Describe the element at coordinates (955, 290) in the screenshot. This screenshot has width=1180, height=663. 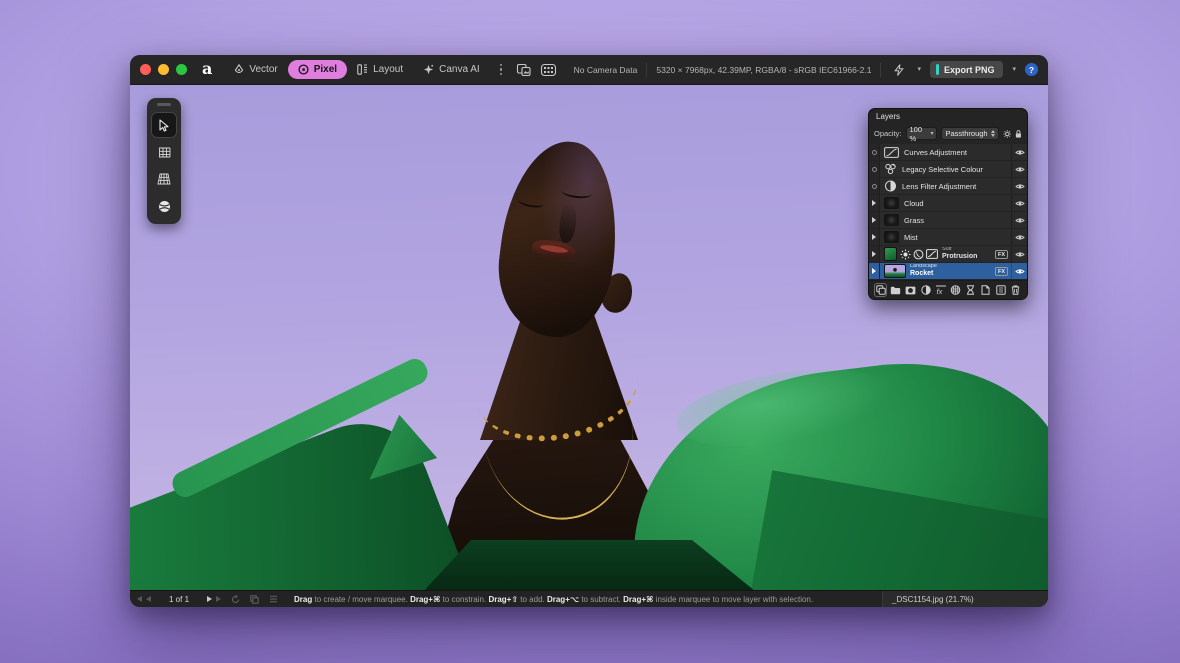
I see `live-filter-button` at that location.